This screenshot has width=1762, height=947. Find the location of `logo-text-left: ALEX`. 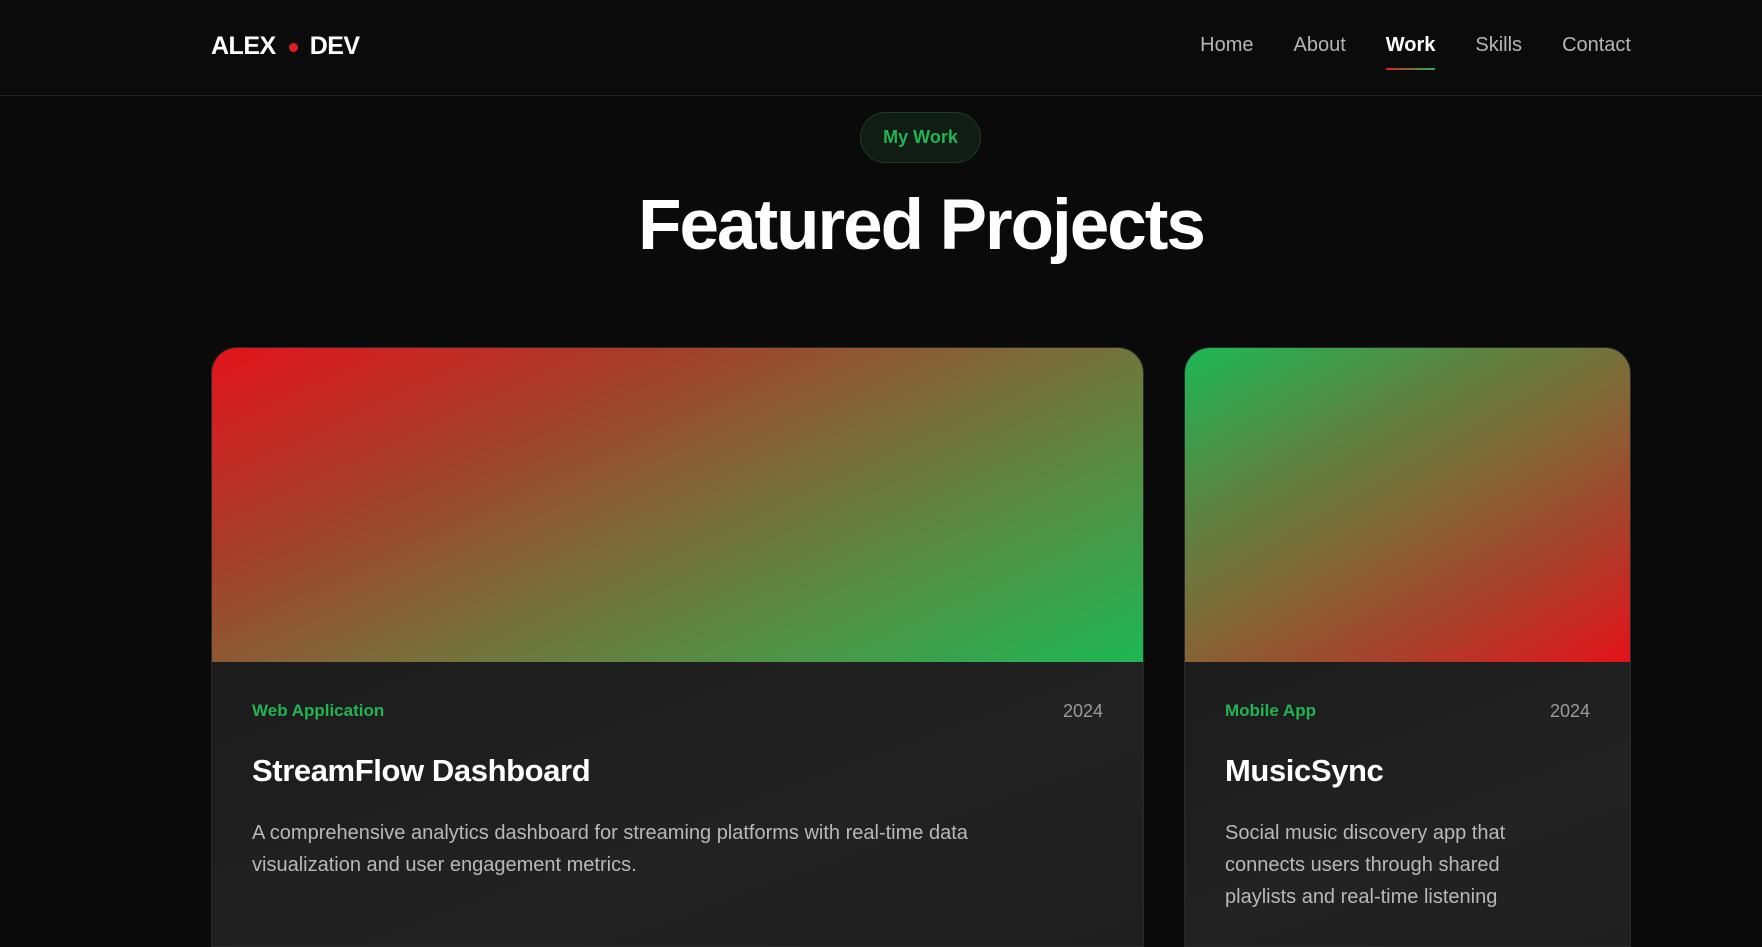

logo-text-left: ALEX is located at coordinates (243, 46).